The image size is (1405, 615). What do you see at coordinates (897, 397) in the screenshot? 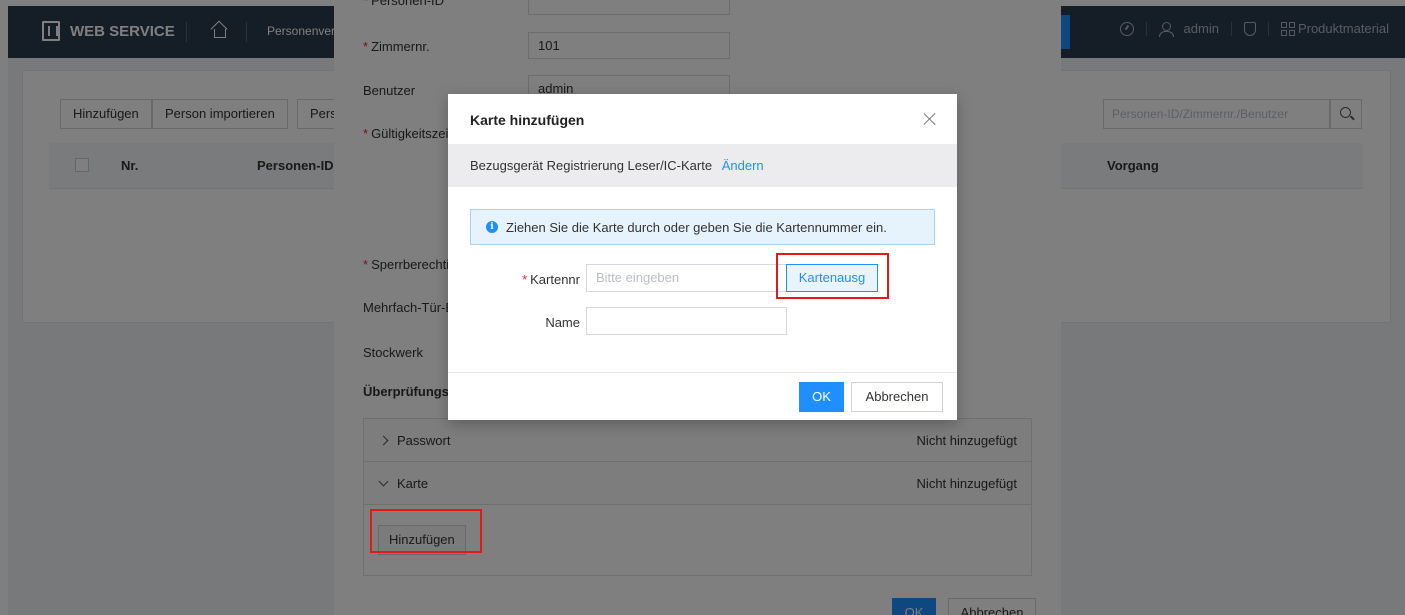
I see `dialog-cancel-button: Abbrechen` at bounding box center [897, 397].